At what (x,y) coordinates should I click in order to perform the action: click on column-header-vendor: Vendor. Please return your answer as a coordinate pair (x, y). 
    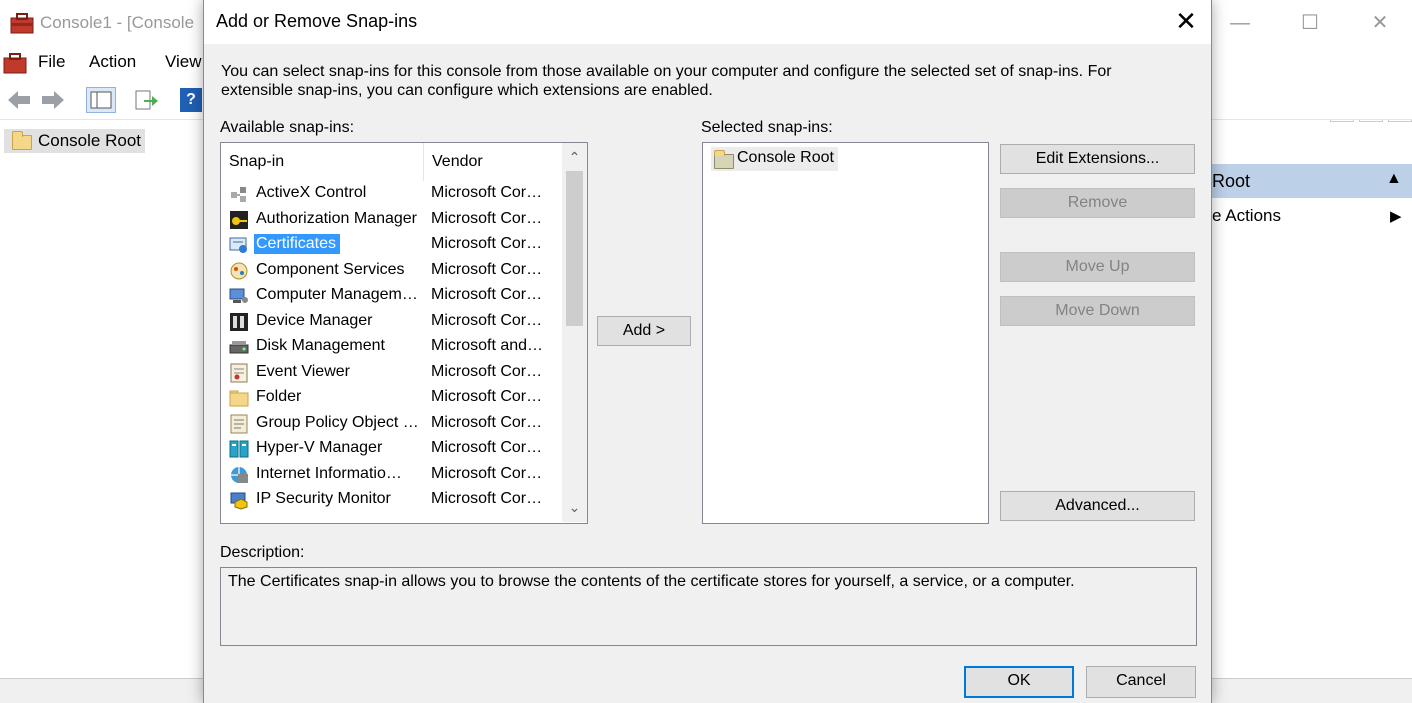
    Looking at the image, I should click on (491, 162).